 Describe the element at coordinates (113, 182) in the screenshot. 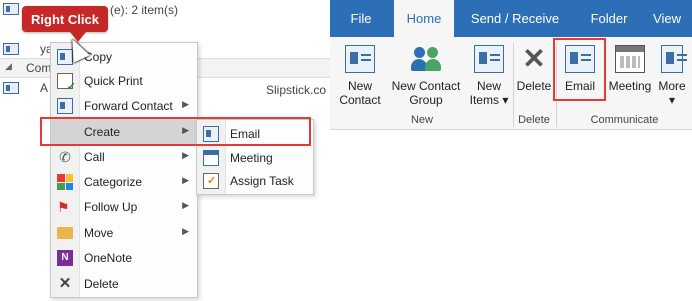

I see `menu-item-label: Categorize` at that location.